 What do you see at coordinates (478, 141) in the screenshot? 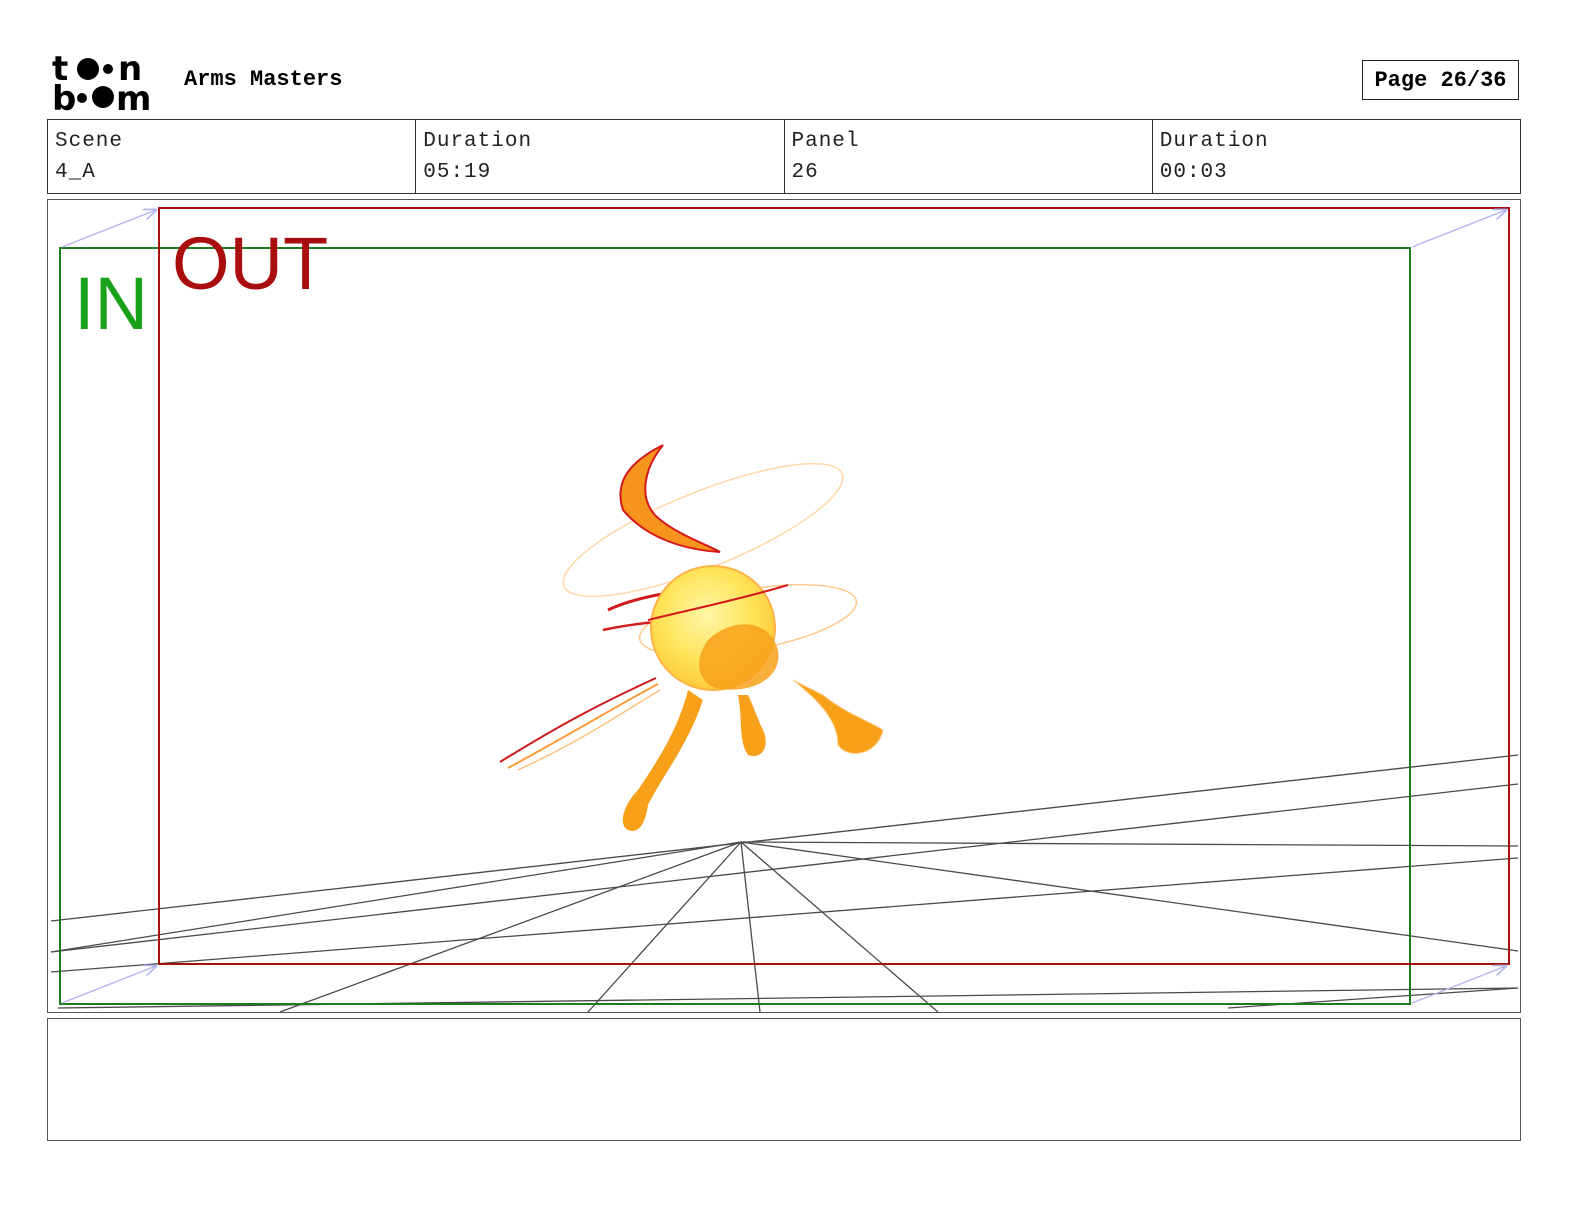
I see `scene-duration-label: Duration` at bounding box center [478, 141].